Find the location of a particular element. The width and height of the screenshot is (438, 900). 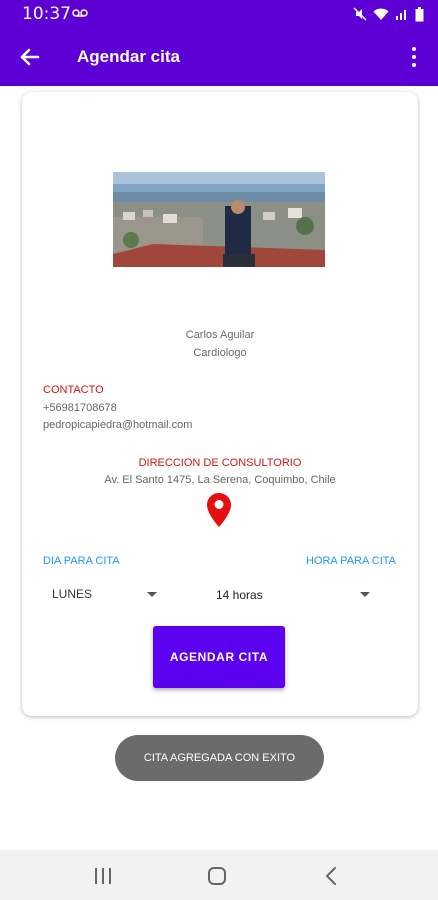

hour-value: 14 horas is located at coordinates (239, 595).